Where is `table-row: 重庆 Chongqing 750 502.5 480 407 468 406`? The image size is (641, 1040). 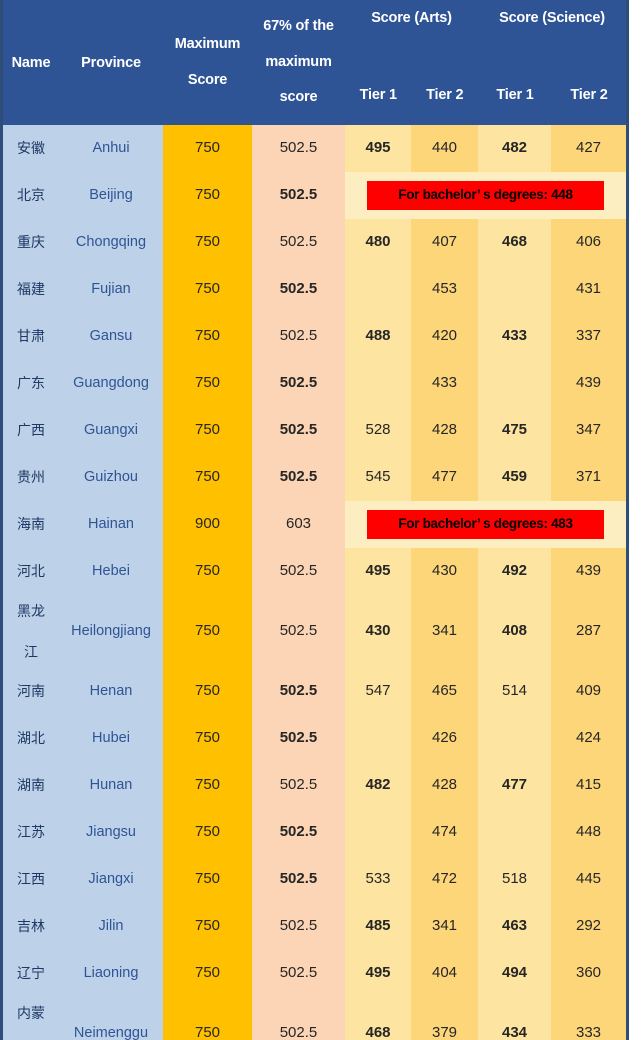
table-row: 重庆 Chongqing 750 502.5 480 407 468 406 is located at coordinates (314, 242).